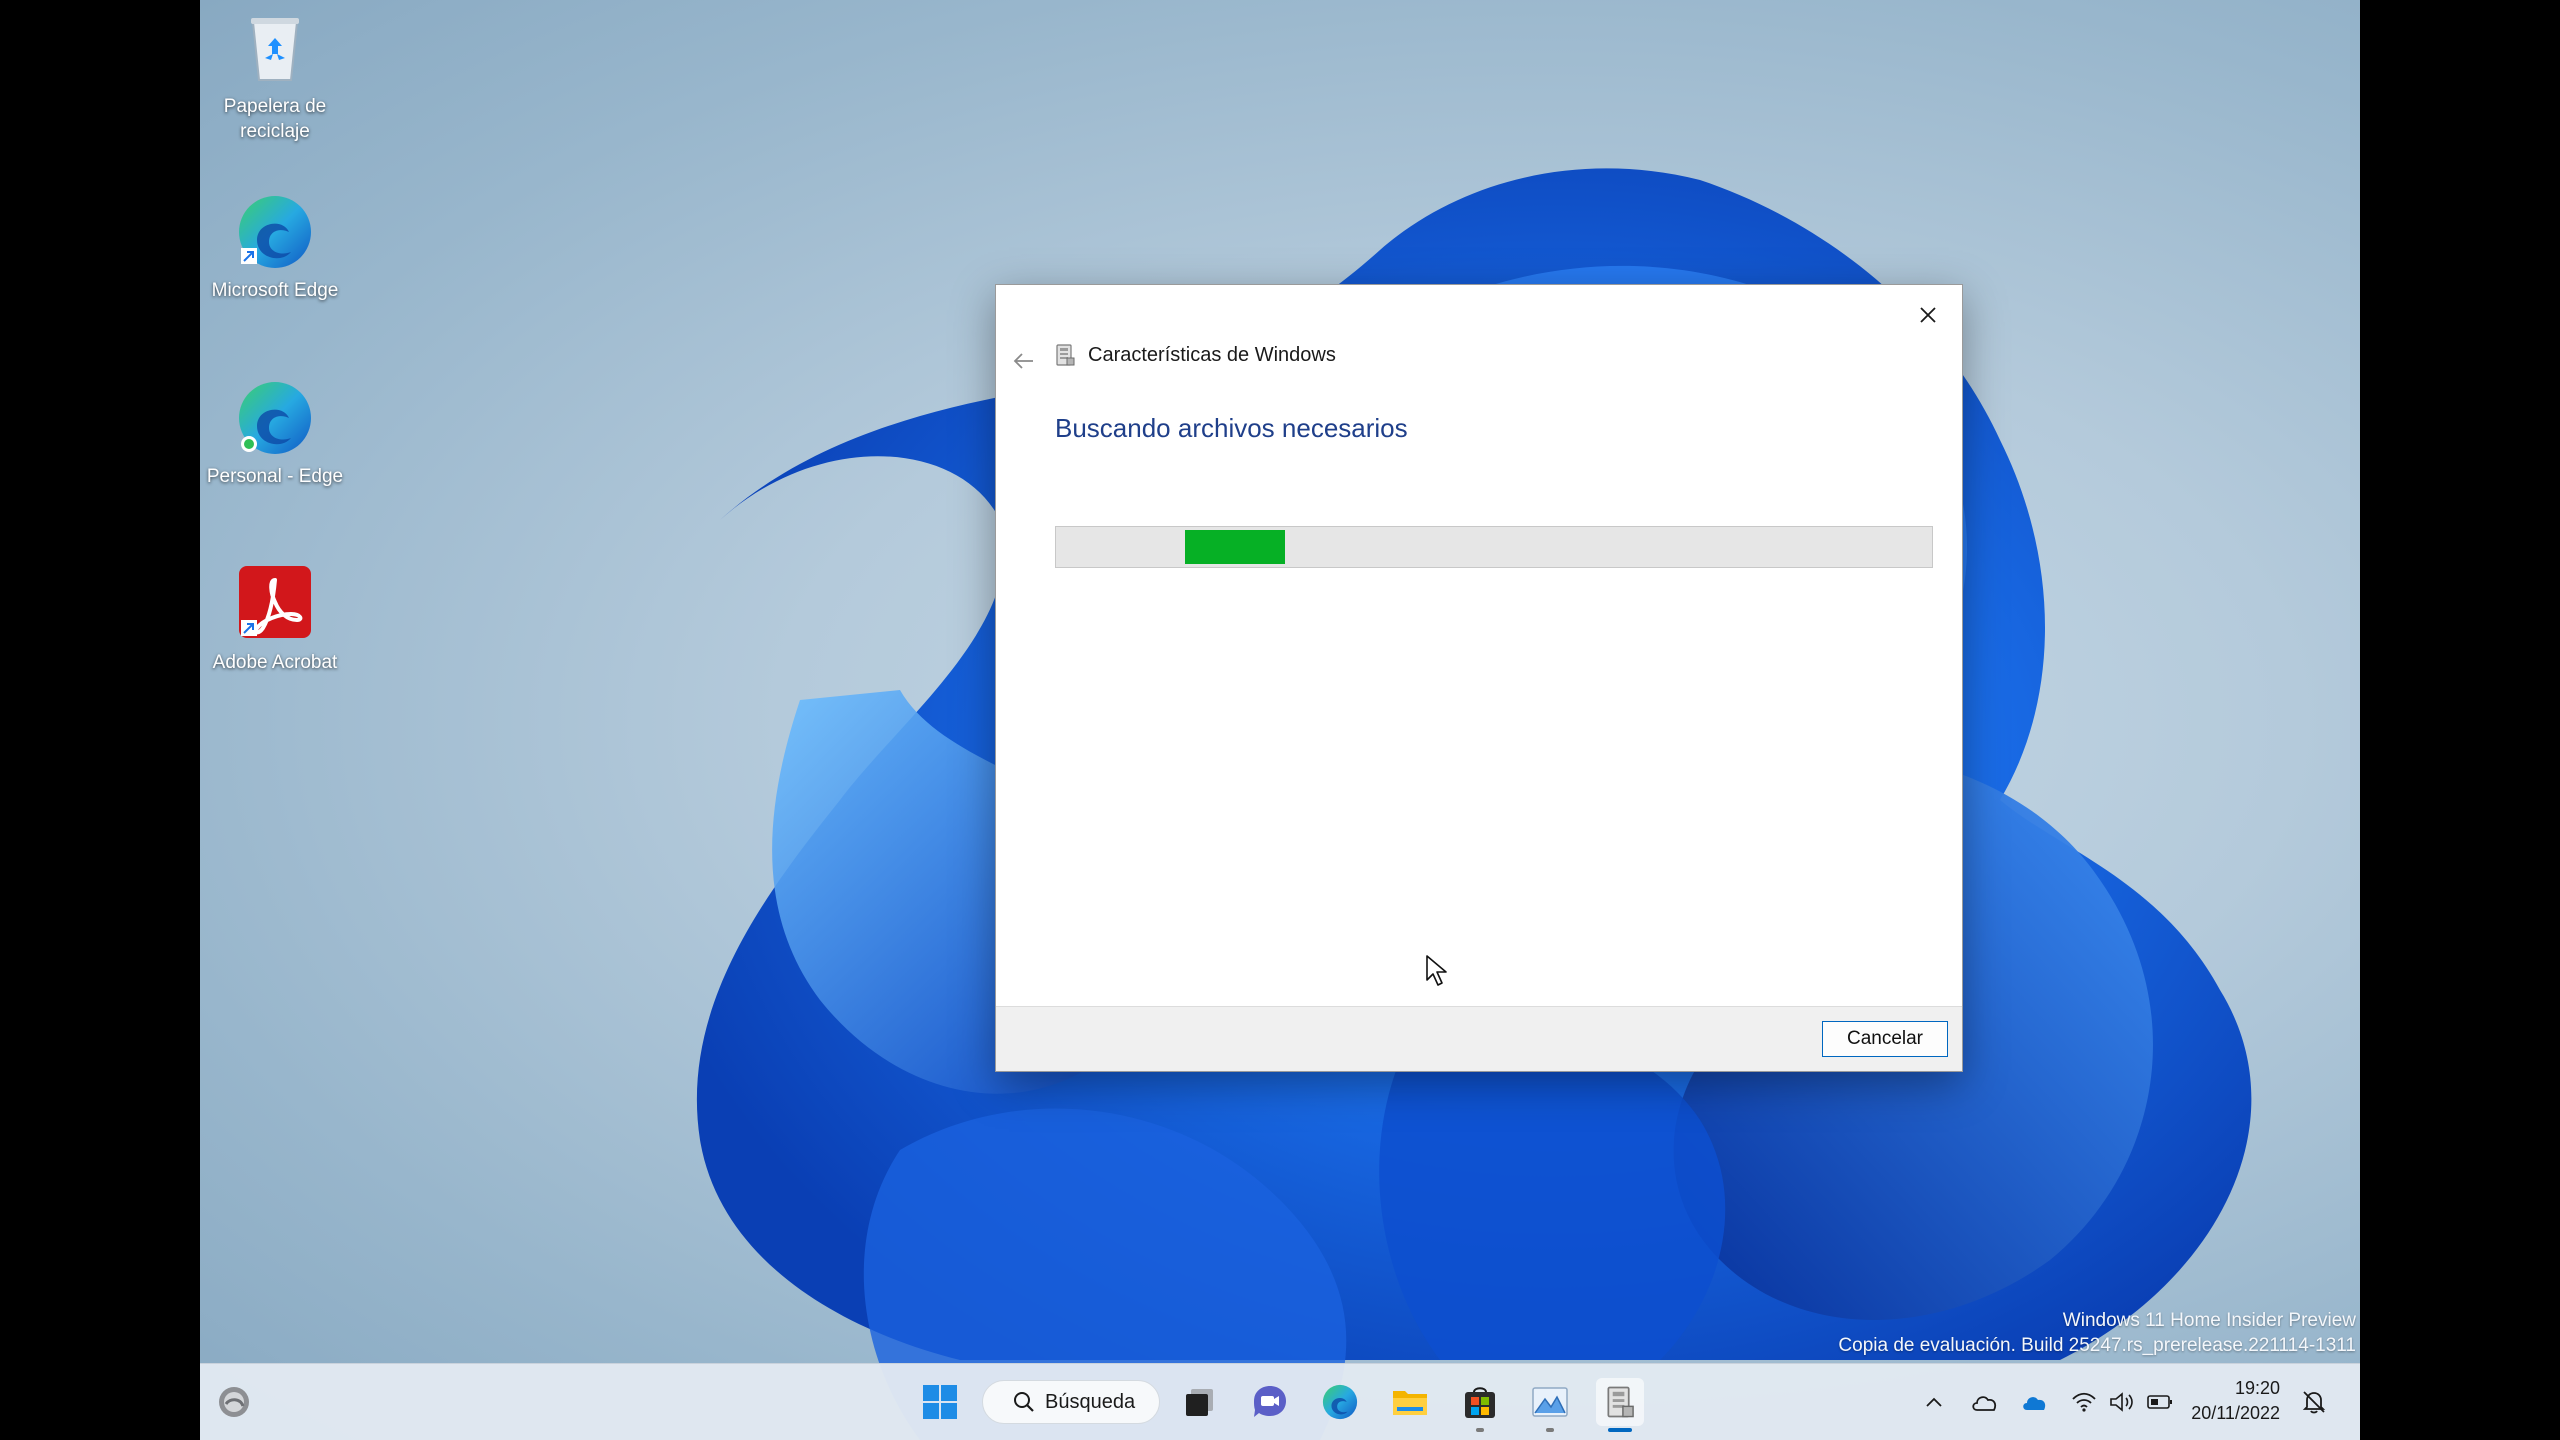 This screenshot has width=2560, height=1440. I want to click on search-label: Búsqueda, so click(1090, 1401).